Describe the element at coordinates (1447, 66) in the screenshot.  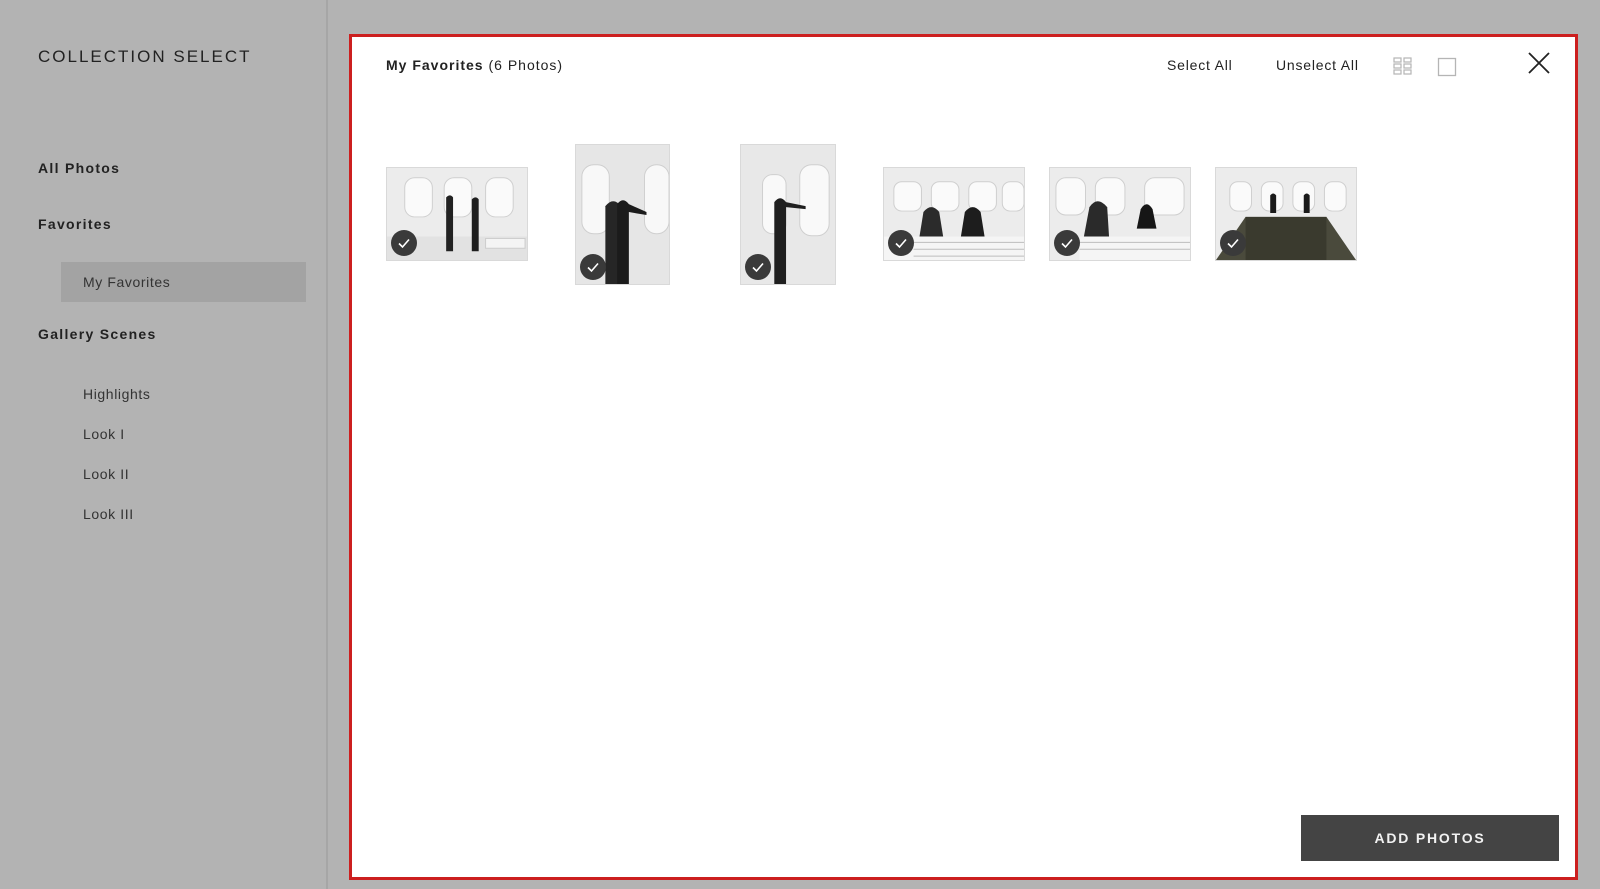
I see `single-view-icon` at that location.